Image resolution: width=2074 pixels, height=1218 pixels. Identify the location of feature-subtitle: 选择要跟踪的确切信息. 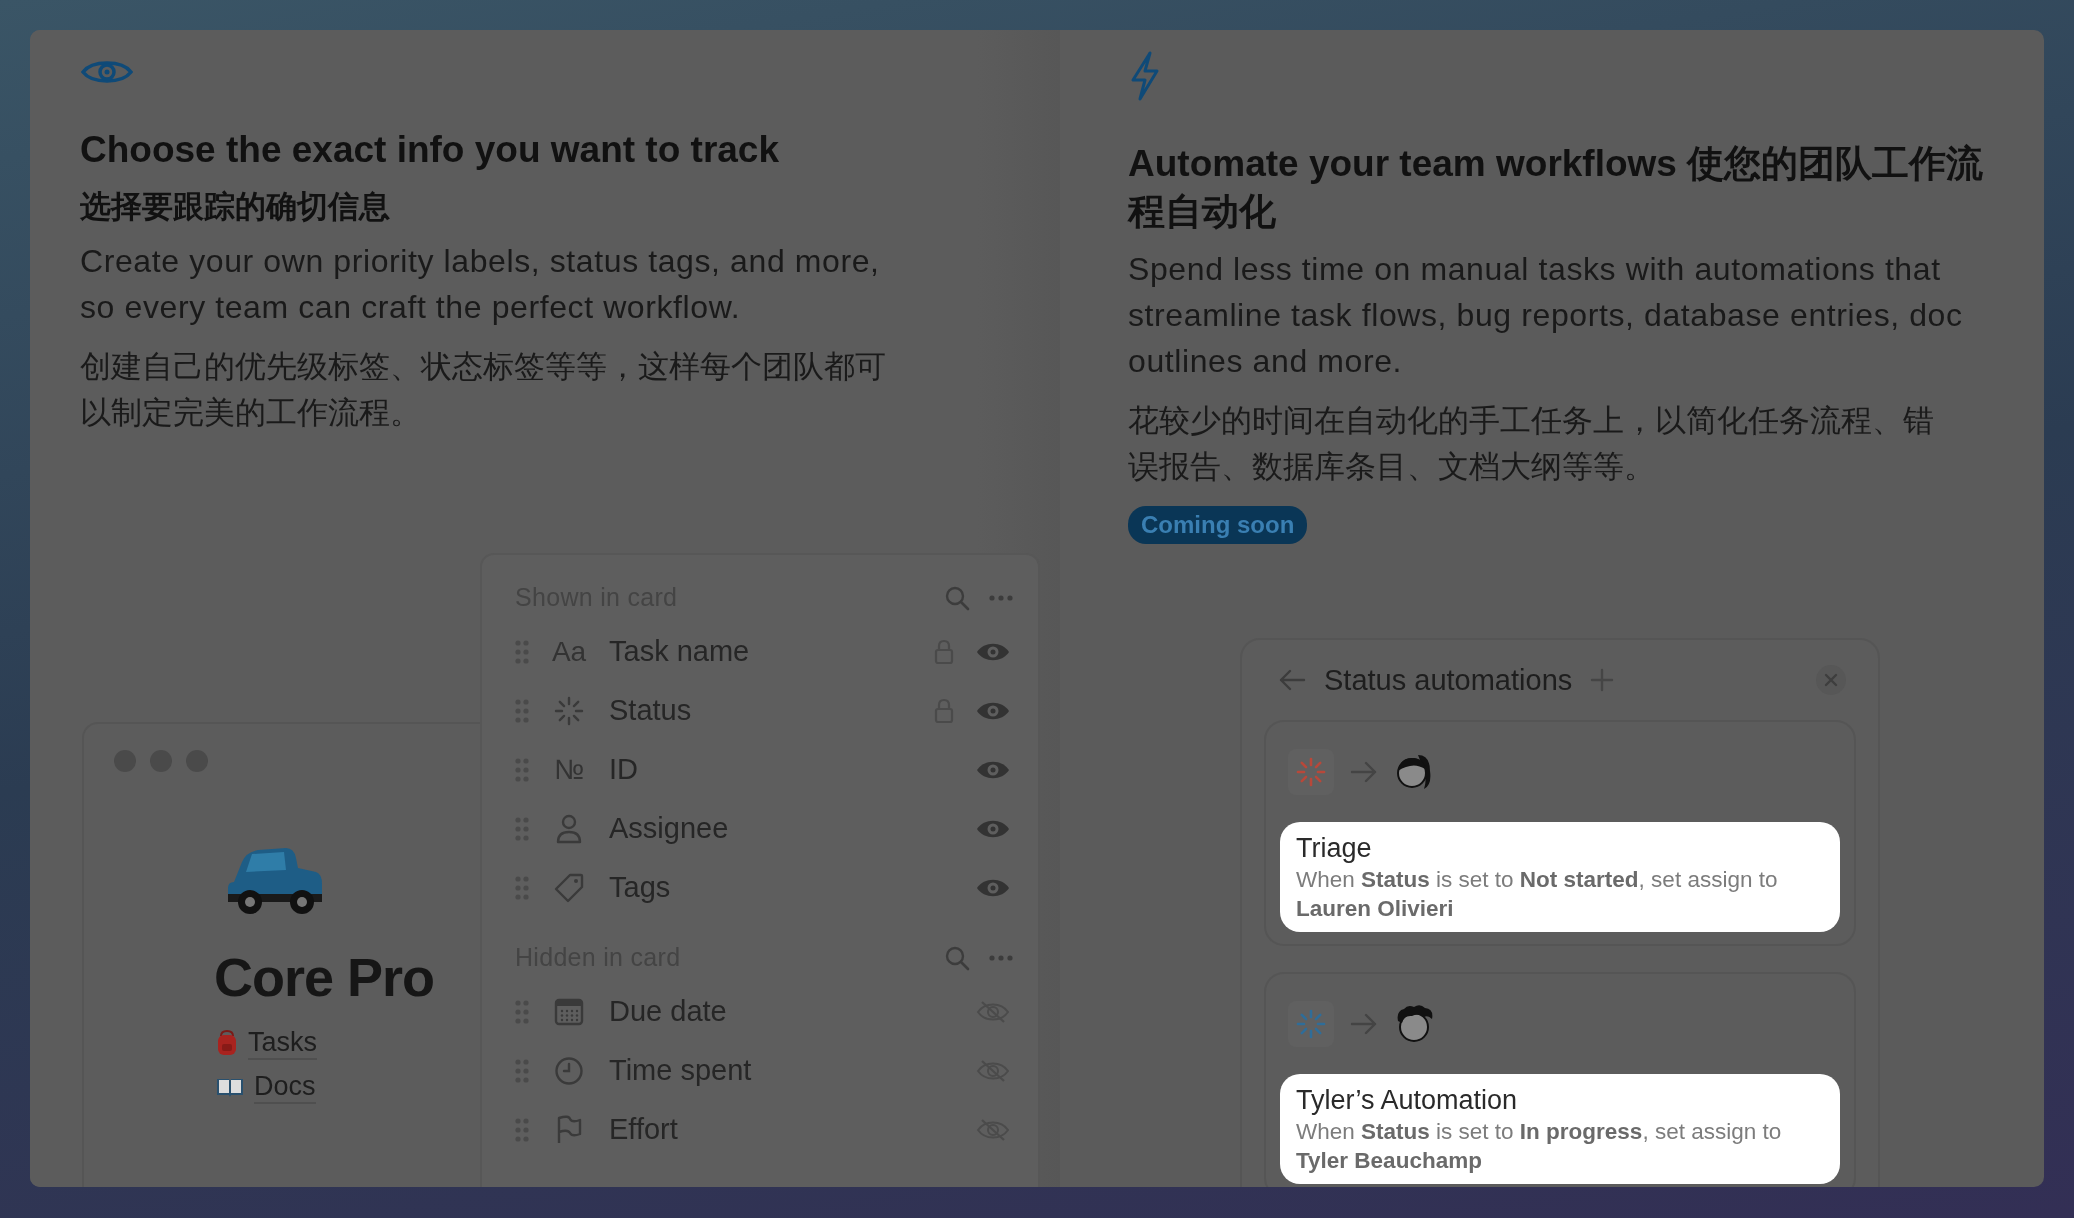
(235, 207).